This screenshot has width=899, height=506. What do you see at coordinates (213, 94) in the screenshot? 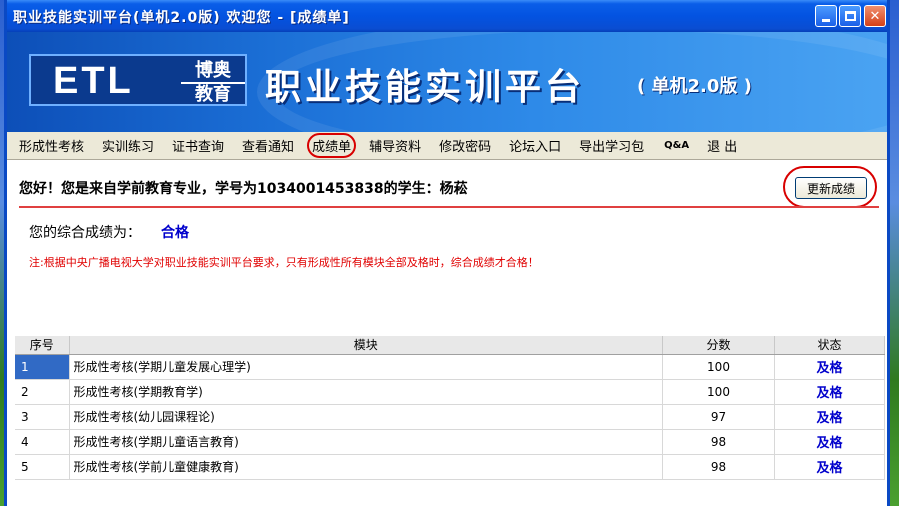
I see `logo-cn-line2: 教育` at bounding box center [213, 94].